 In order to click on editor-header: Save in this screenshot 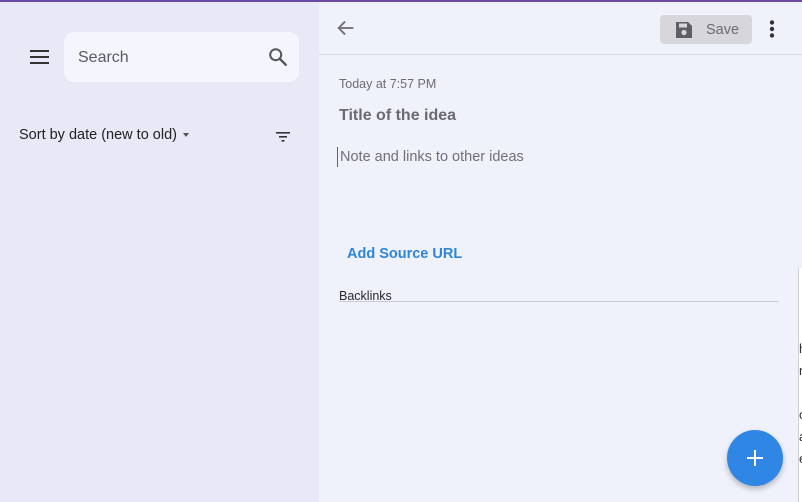, I will do `click(560, 28)`.